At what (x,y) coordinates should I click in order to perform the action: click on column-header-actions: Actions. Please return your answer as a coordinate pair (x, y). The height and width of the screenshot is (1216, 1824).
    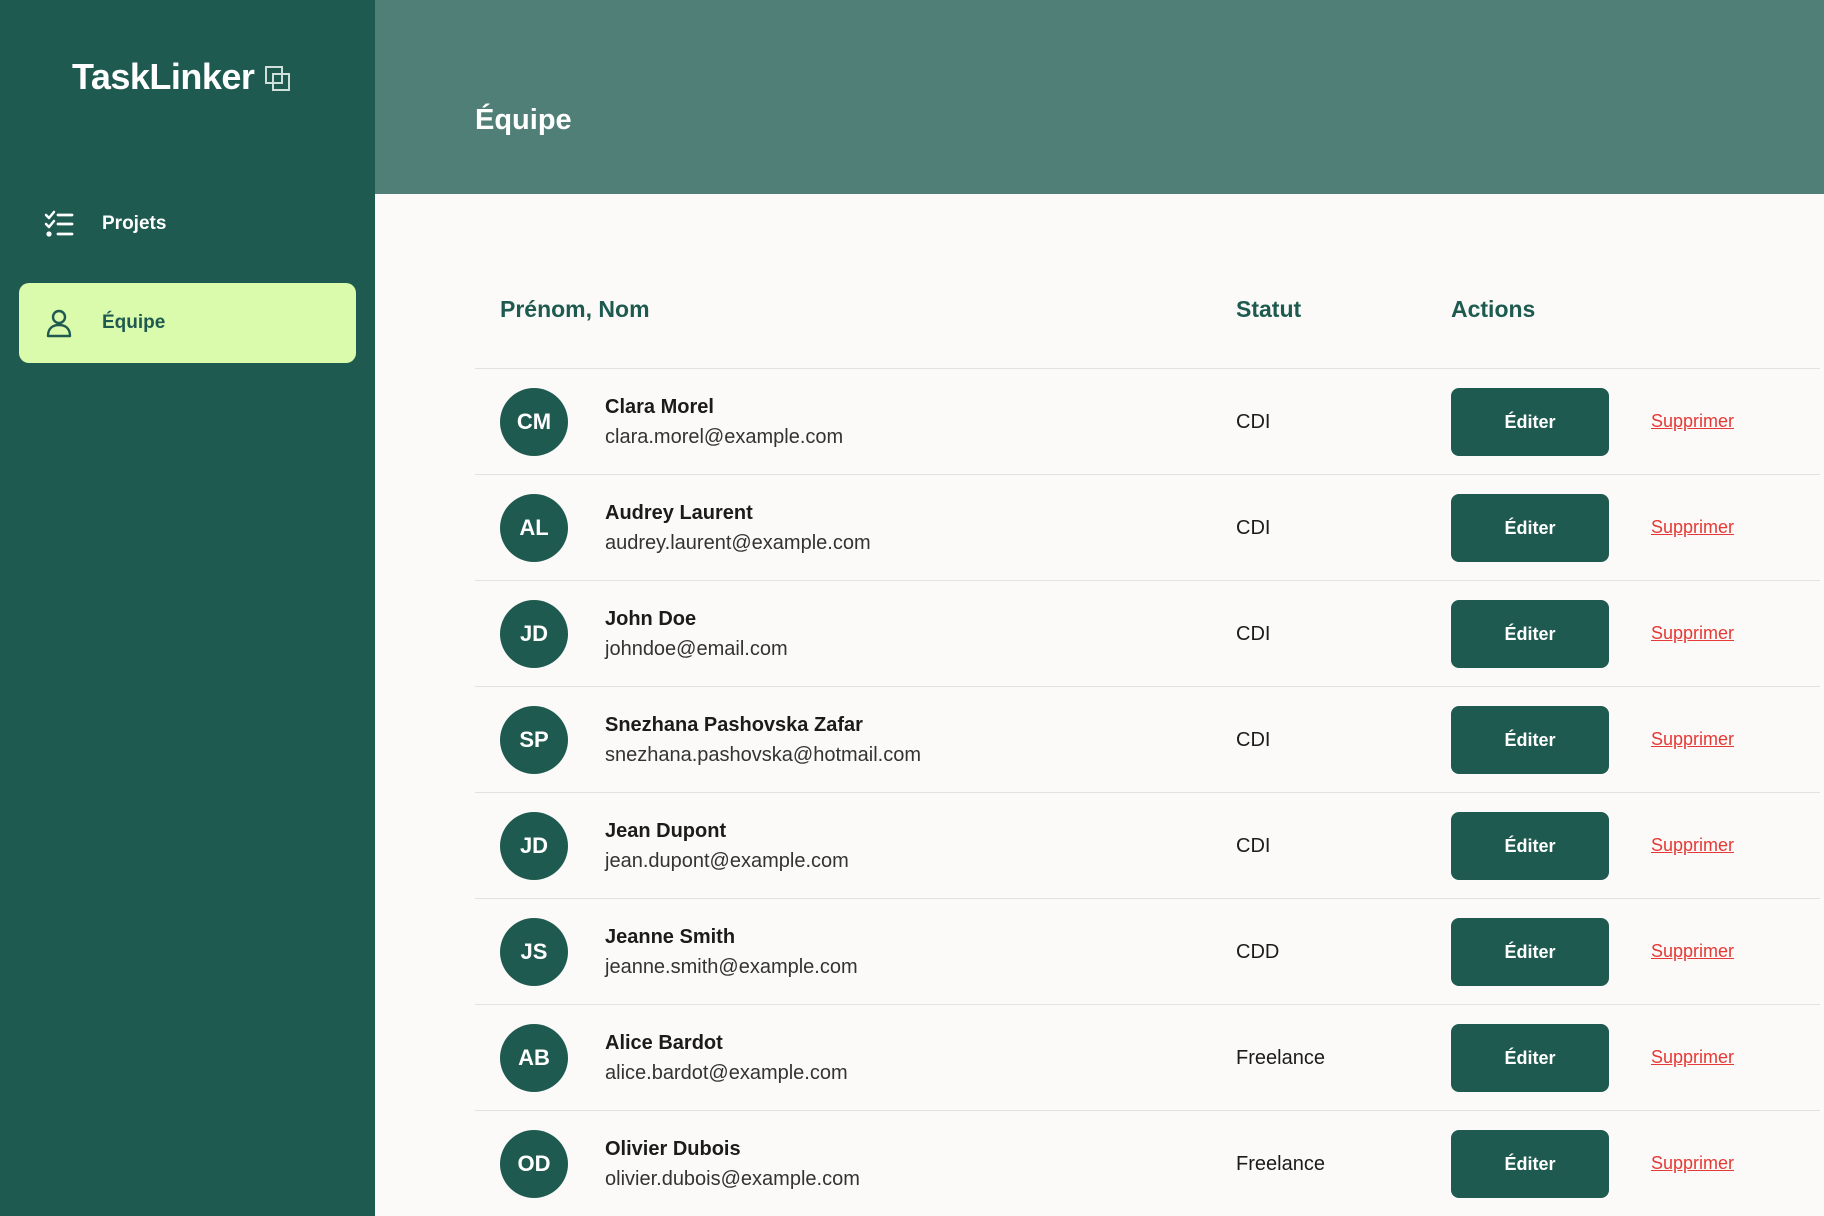
    Looking at the image, I should click on (1493, 309).